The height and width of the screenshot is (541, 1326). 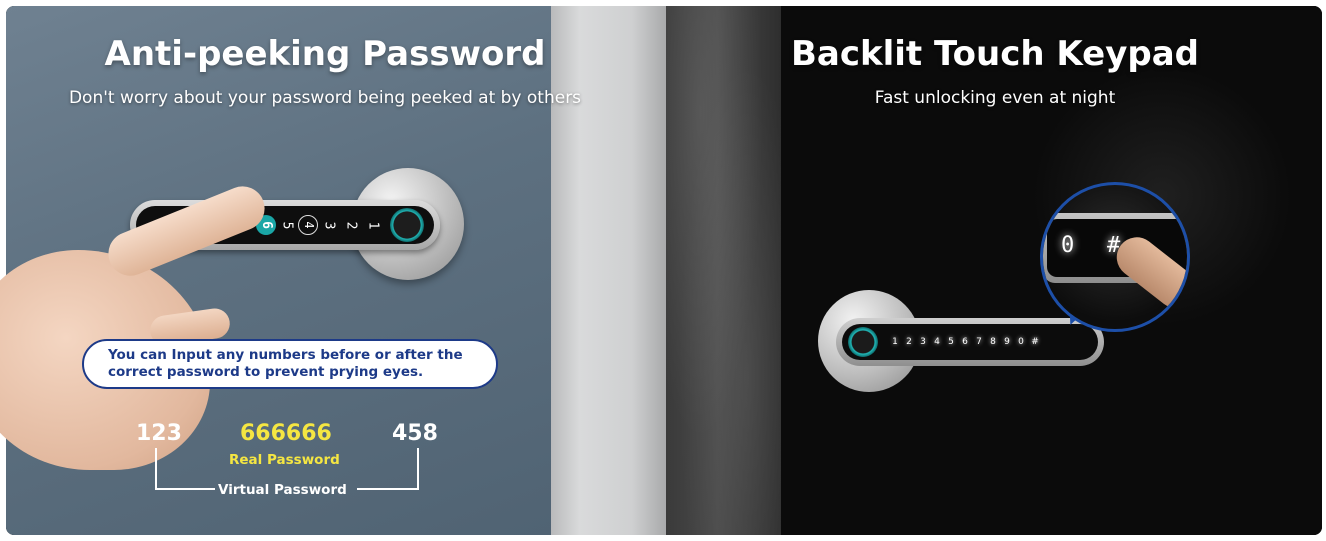 What do you see at coordinates (1021, 342) in the screenshot?
I see `backlit-key-0: 0` at bounding box center [1021, 342].